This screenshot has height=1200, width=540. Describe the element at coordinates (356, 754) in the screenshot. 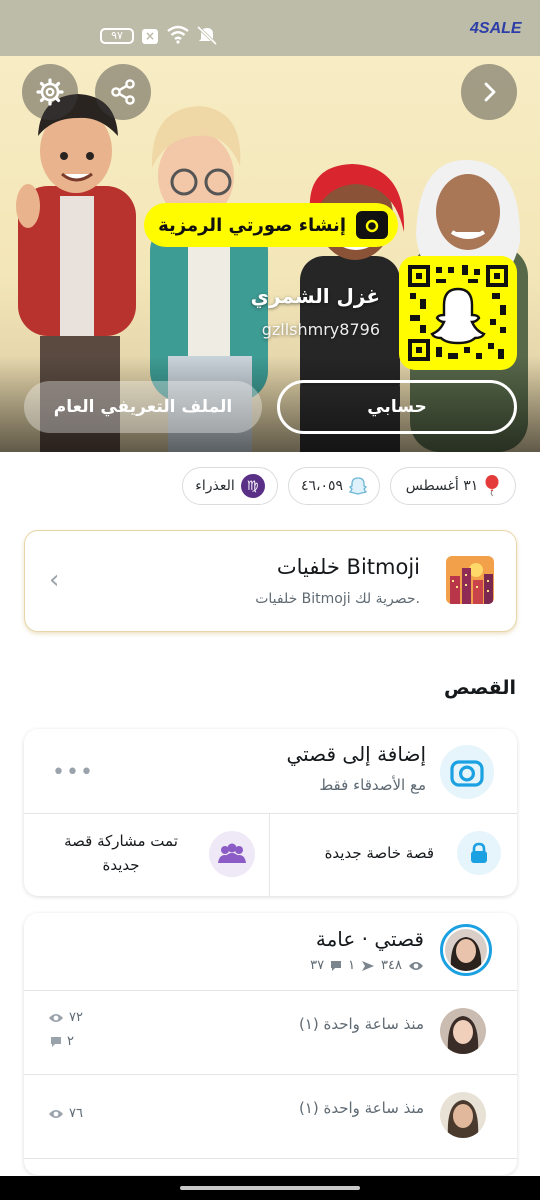

I see `add-to-story-title: إضافة إلى قصتي` at that location.